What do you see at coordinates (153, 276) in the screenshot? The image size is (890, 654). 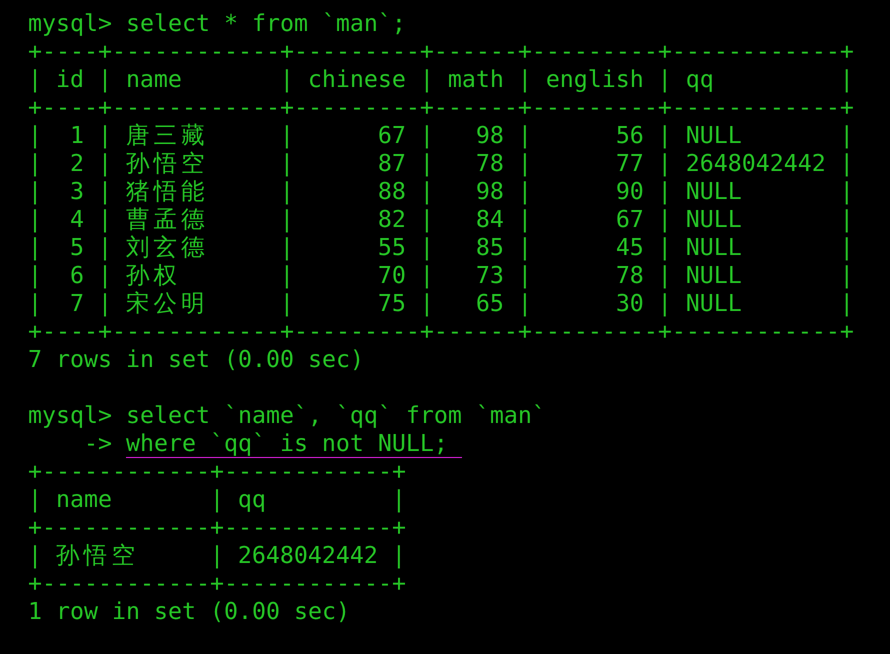 I see `table-cell-text: 孙权` at bounding box center [153, 276].